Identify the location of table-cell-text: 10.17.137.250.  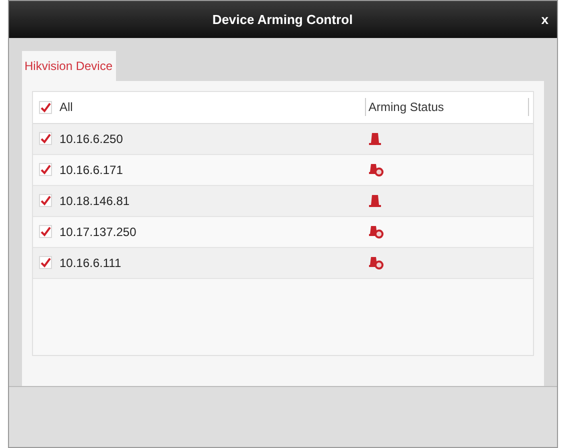
(98, 232).